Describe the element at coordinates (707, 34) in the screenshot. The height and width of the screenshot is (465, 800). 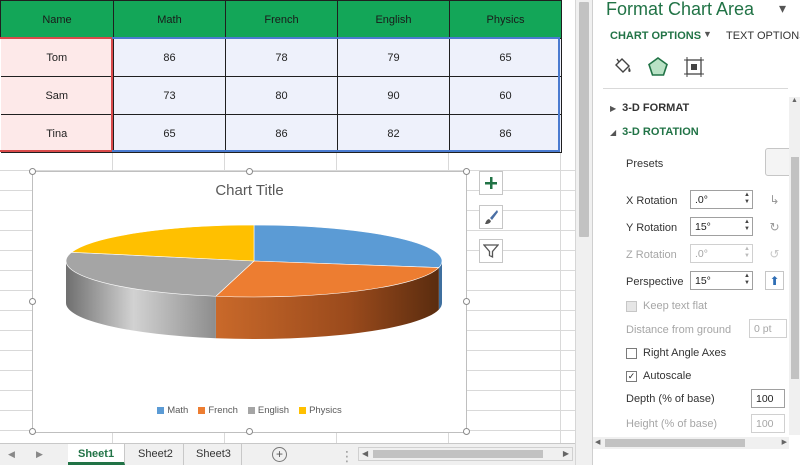
I see `chevron-down-icon: ▼` at that location.